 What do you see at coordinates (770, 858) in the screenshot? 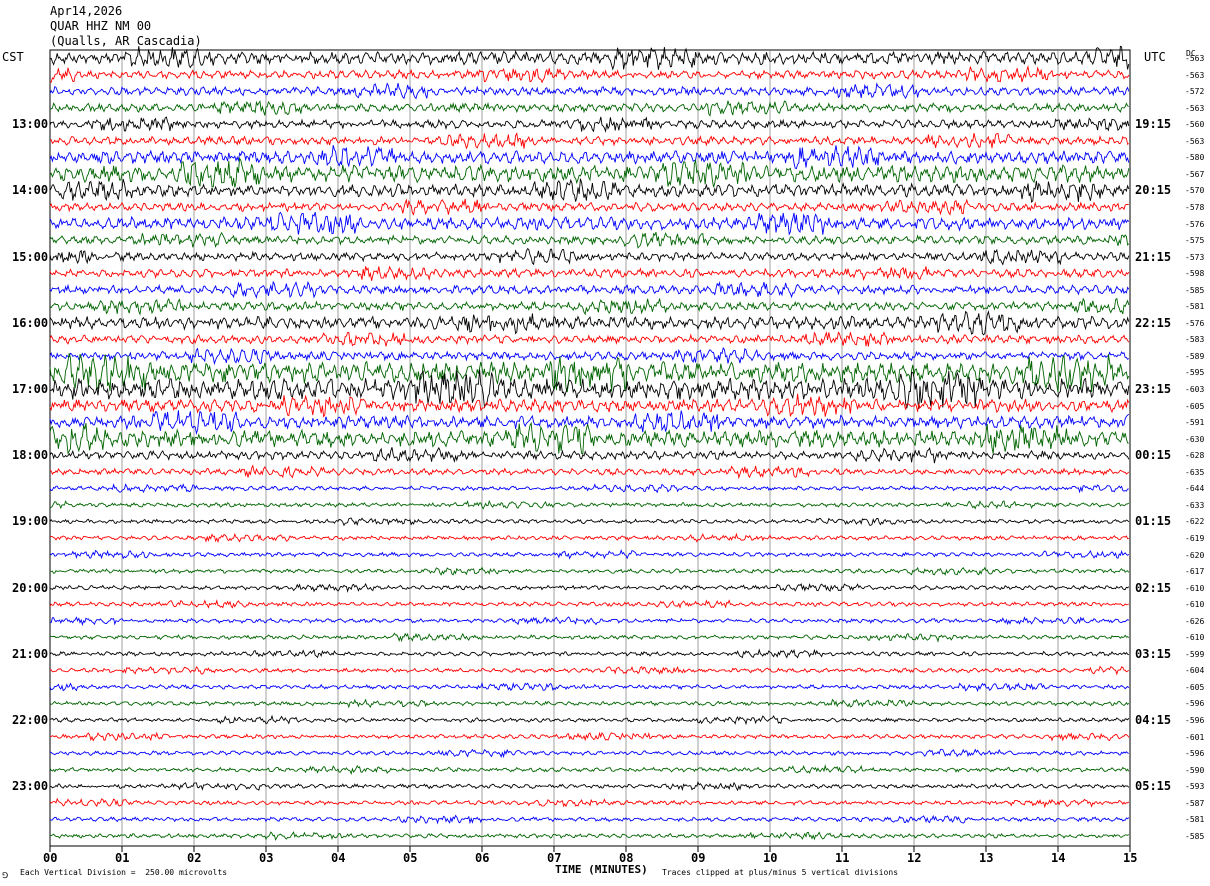
I see `x-tick-label: 10` at bounding box center [770, 858].